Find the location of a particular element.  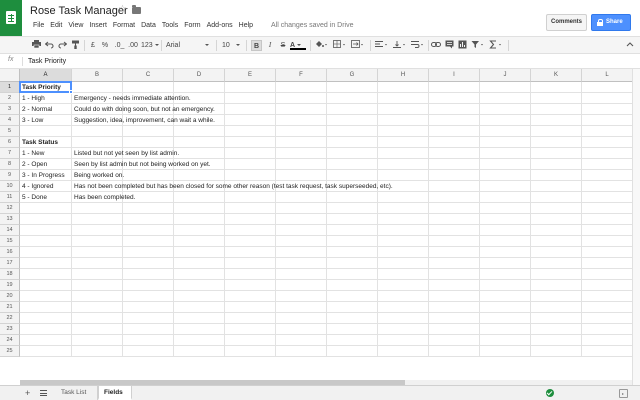

redo-icon is located at coordinates (62, 45).